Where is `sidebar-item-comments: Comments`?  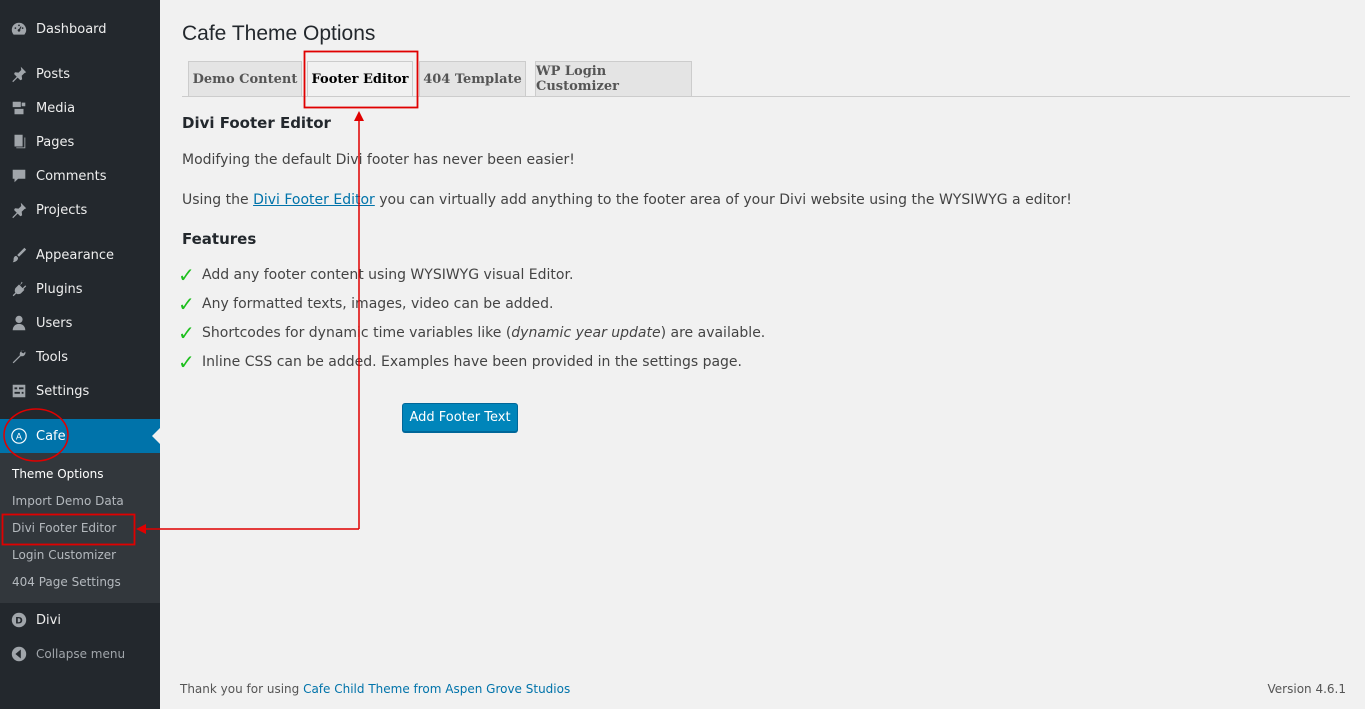 sidebar-item-comments: Comments is located at coordinates (80, 176).